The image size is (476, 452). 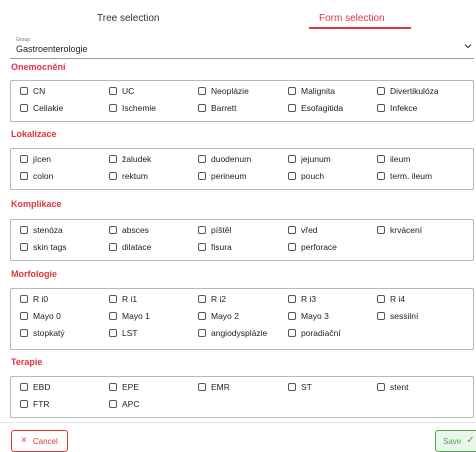 What do you see at coordinates (129, 230) in the screenshot?
I see `checkbox-option: absces` at bounding box center [129, 230].